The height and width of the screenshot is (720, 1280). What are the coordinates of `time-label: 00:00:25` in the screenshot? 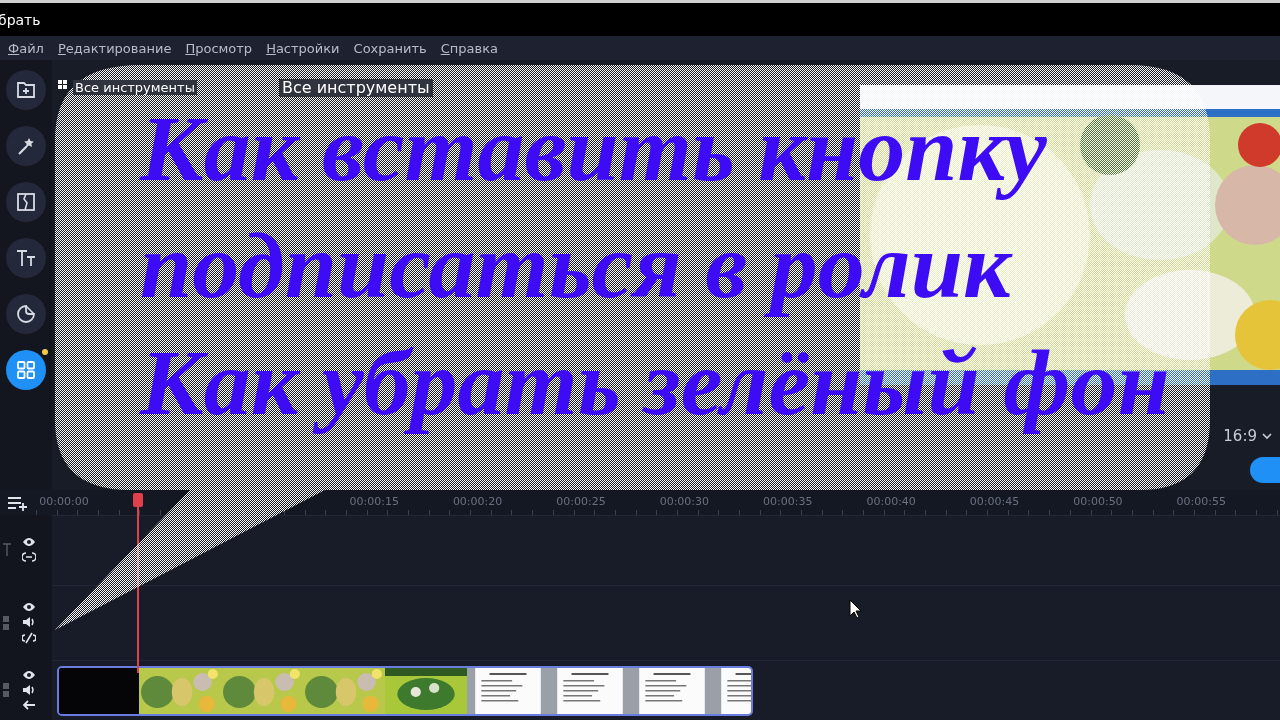 It's located at (581, 501).